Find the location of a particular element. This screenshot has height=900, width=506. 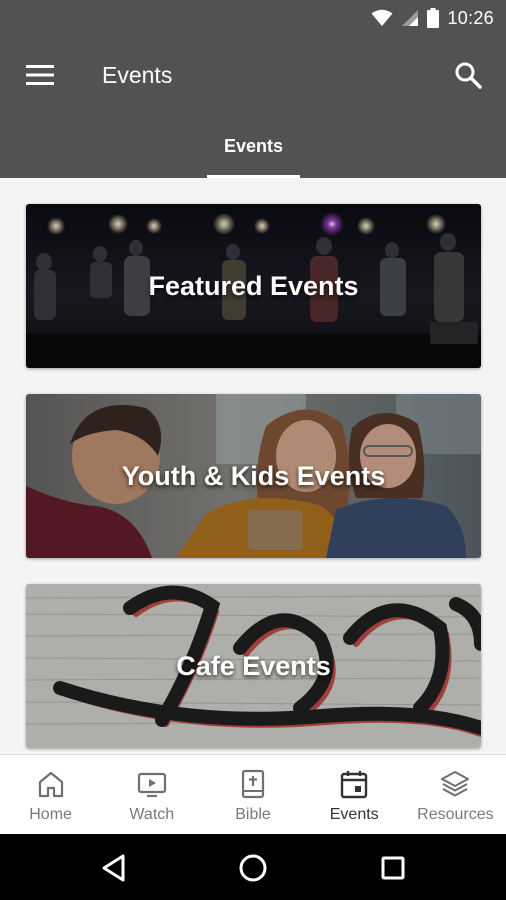

wifi-icon is located at coordinates (382, 17).